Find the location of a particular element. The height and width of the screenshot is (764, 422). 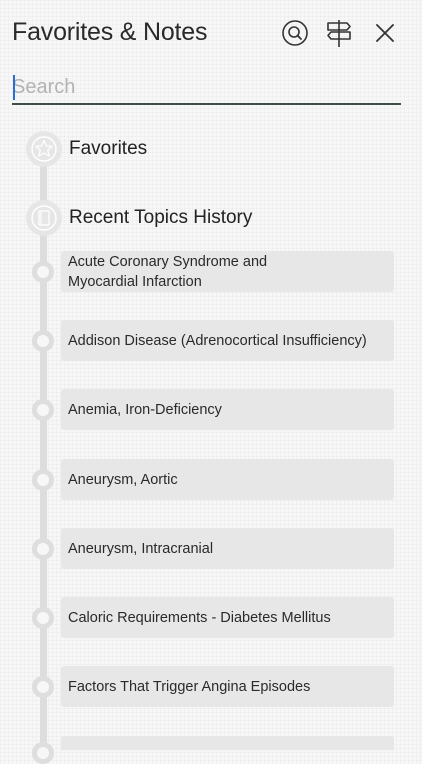

history-section: Recent Topics History is located at coordinates (139, 218).